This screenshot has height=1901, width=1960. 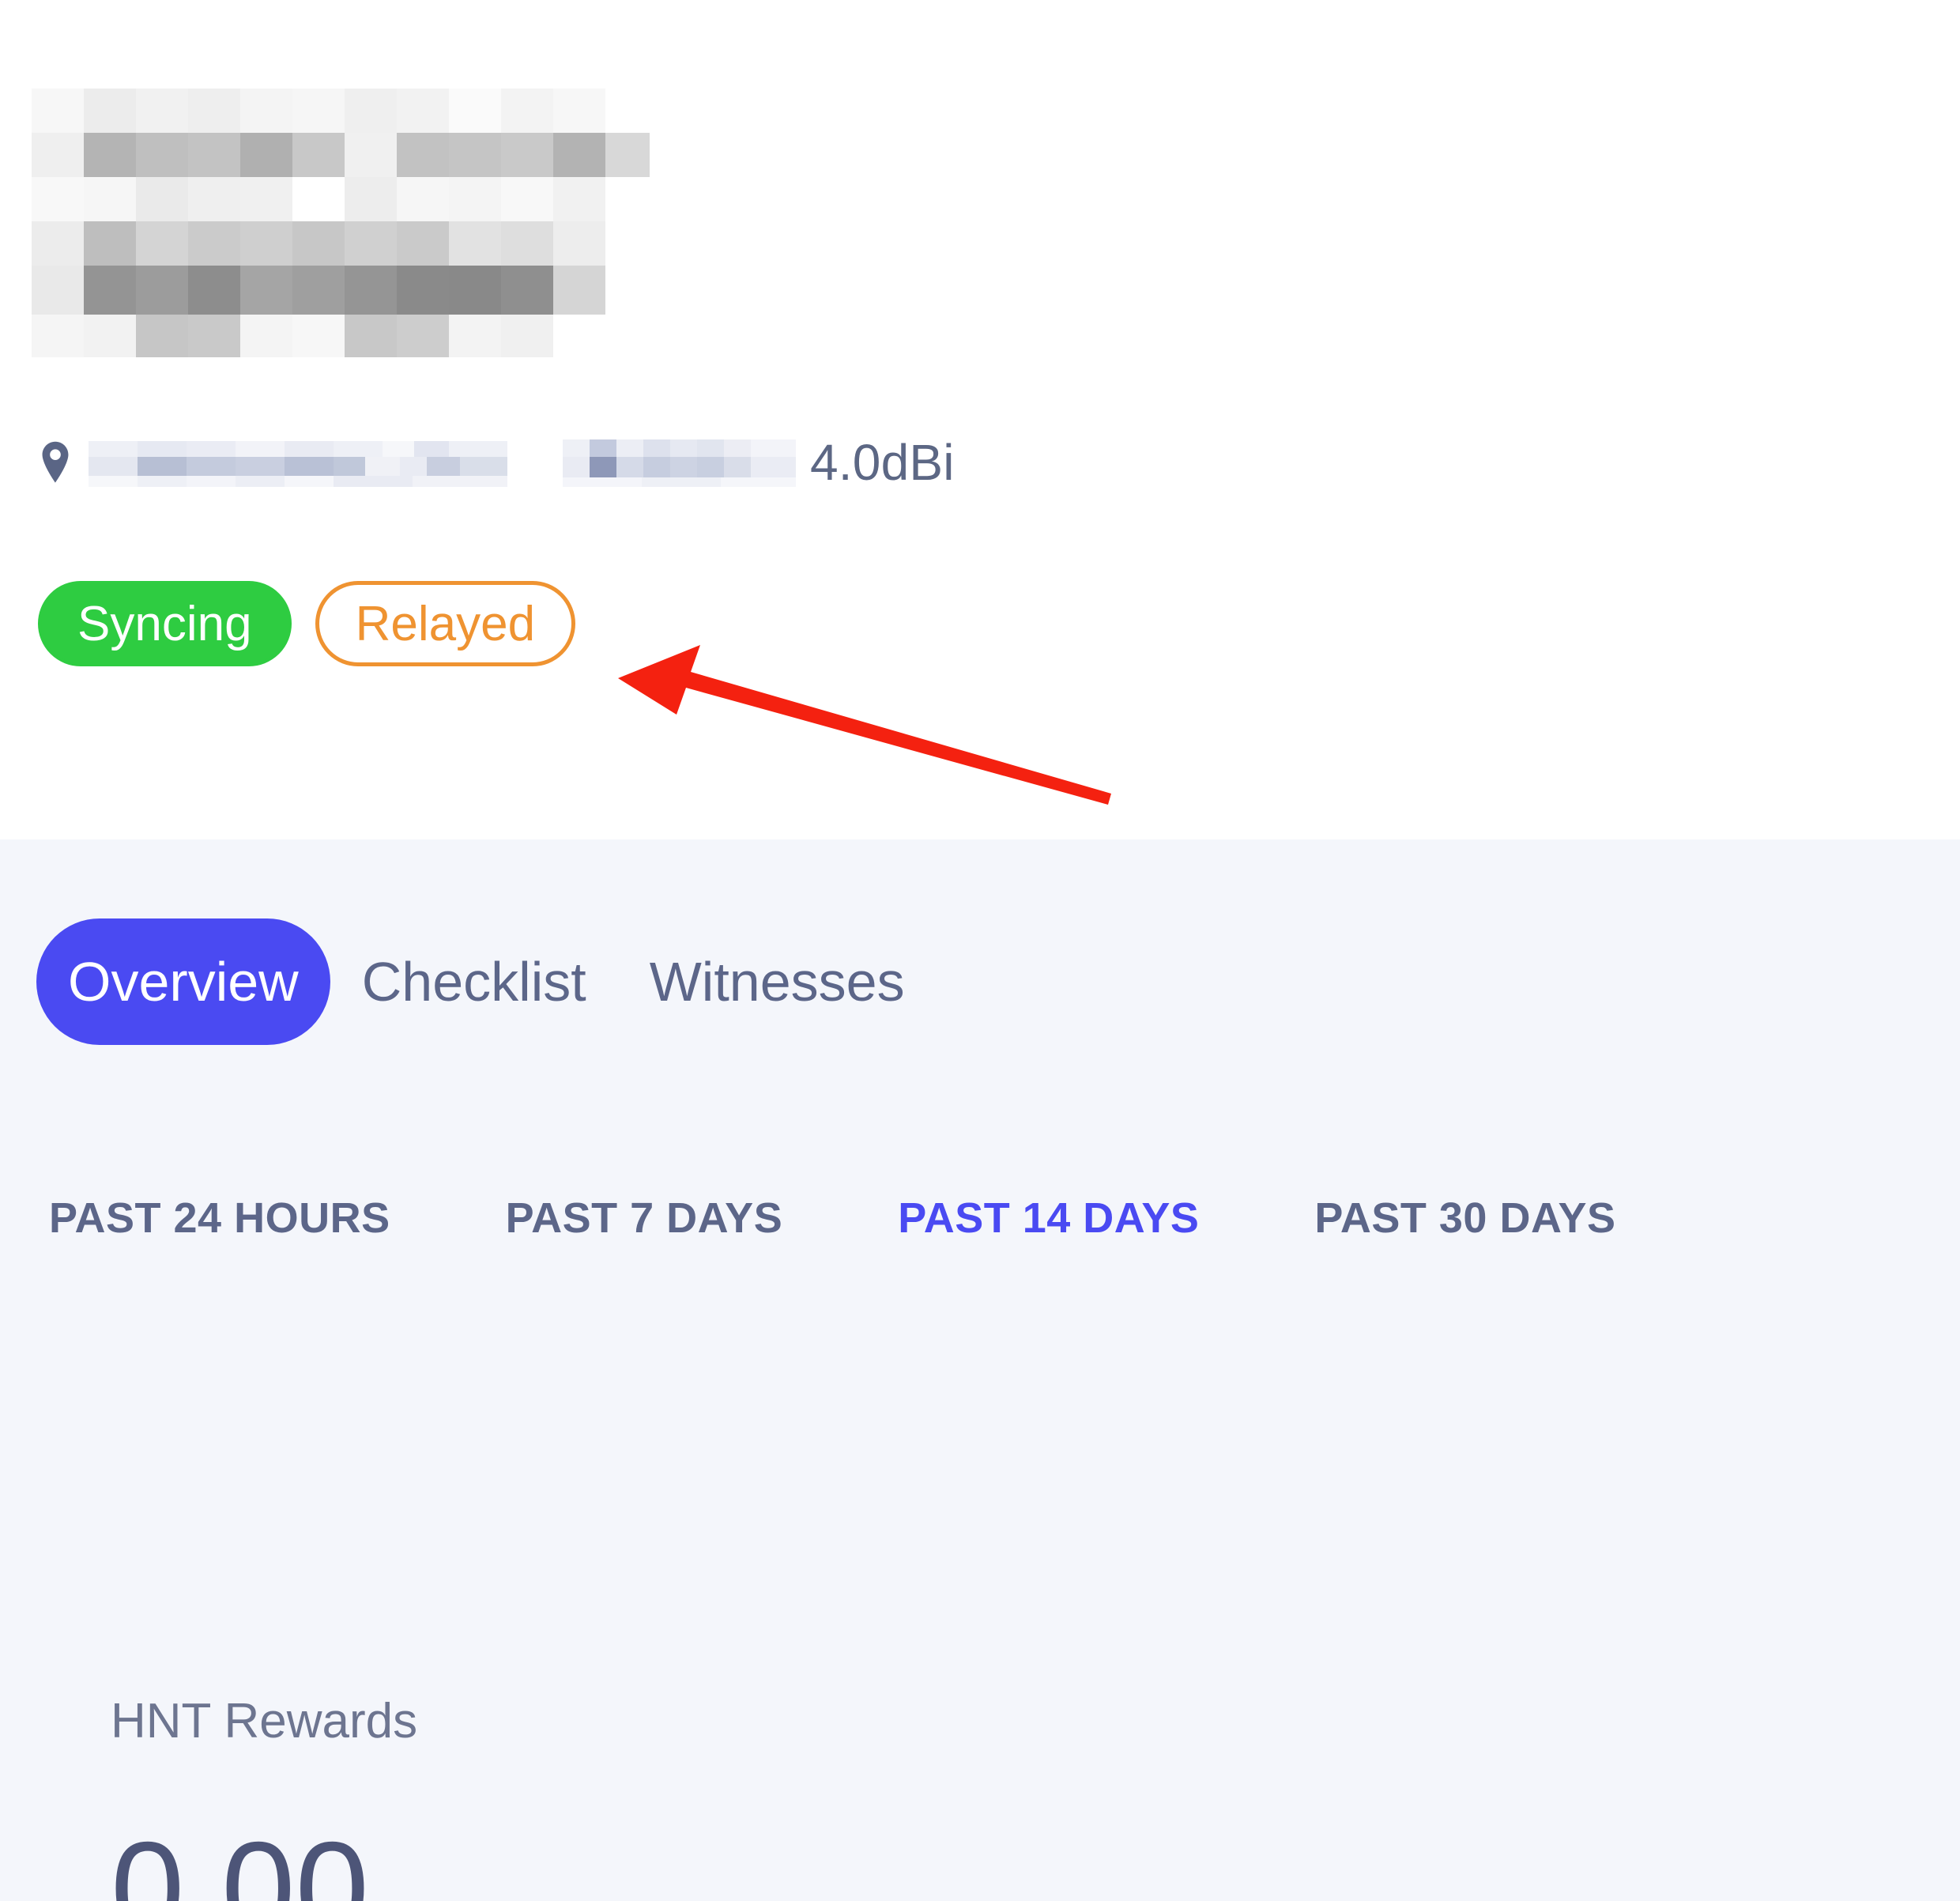 I want to click on hnt-rewards-label: HNT Rewards, so click(x=264, y=1721).